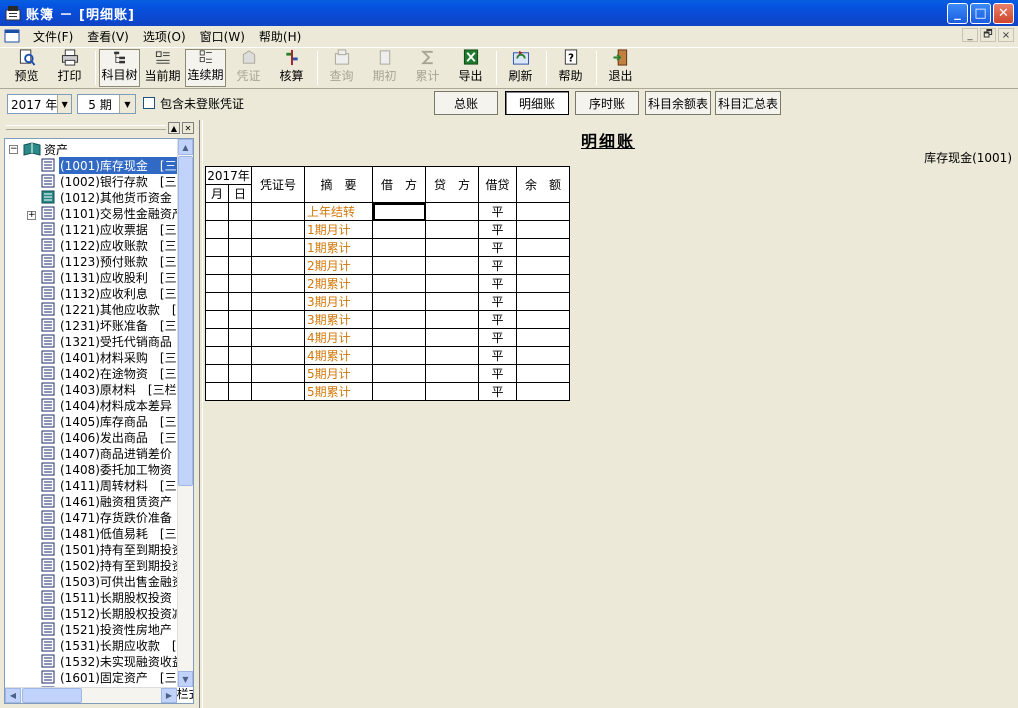  What do you see at coordinates (387, 391) in the screenshot?
I see `table-row: 5期累计 平` at bounding box center [387, 391].